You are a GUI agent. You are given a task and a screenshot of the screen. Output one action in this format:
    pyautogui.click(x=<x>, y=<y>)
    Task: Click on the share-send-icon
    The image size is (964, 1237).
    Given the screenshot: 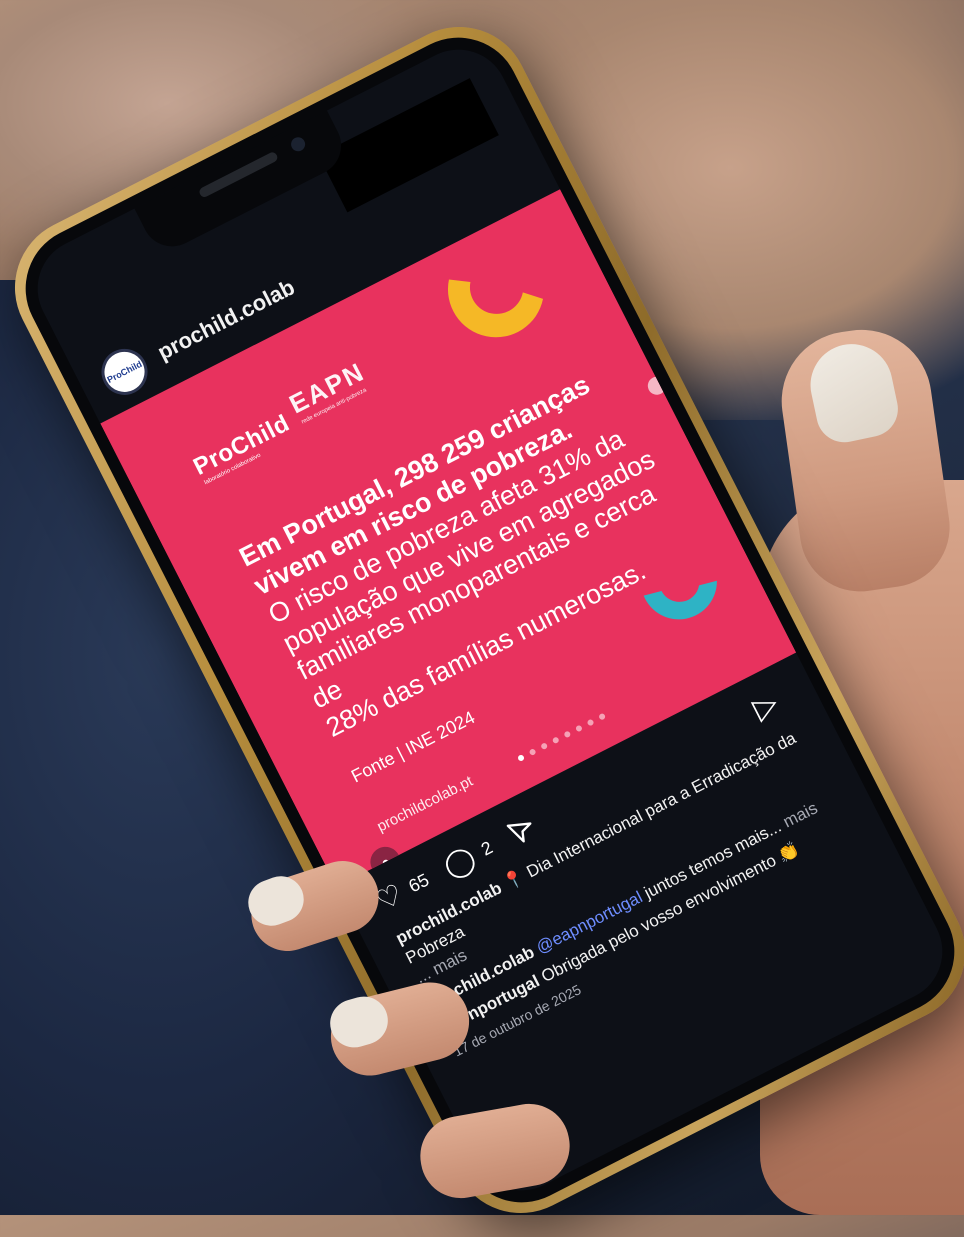 What is the action you would take?
    pyautogui.click(x=522, y=831)
    